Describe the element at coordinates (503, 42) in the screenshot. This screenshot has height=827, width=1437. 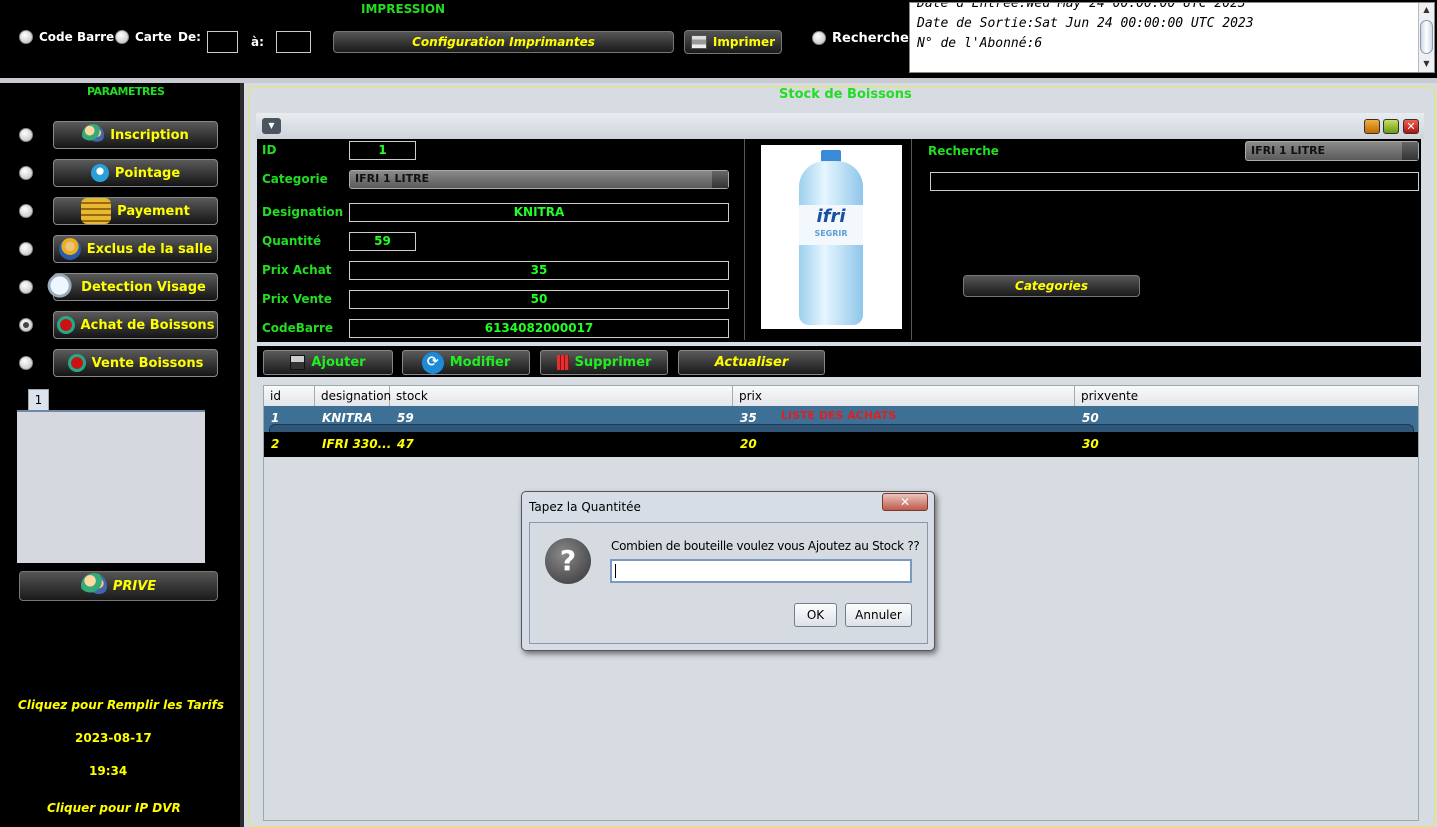
I see `printer-config-button: Configuration Imprimantes` at that location.